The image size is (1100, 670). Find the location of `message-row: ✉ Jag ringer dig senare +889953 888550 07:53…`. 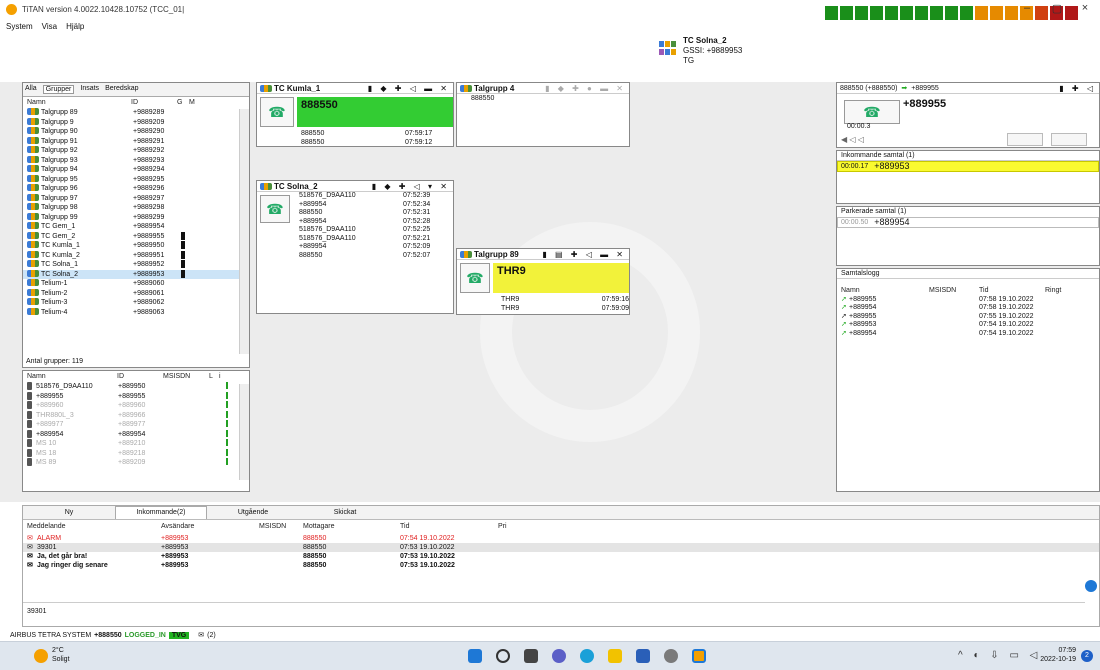

message-row: ✉ Jag ringer dig senare +889953 888550 07:53… is located at coordinates (561, 565).